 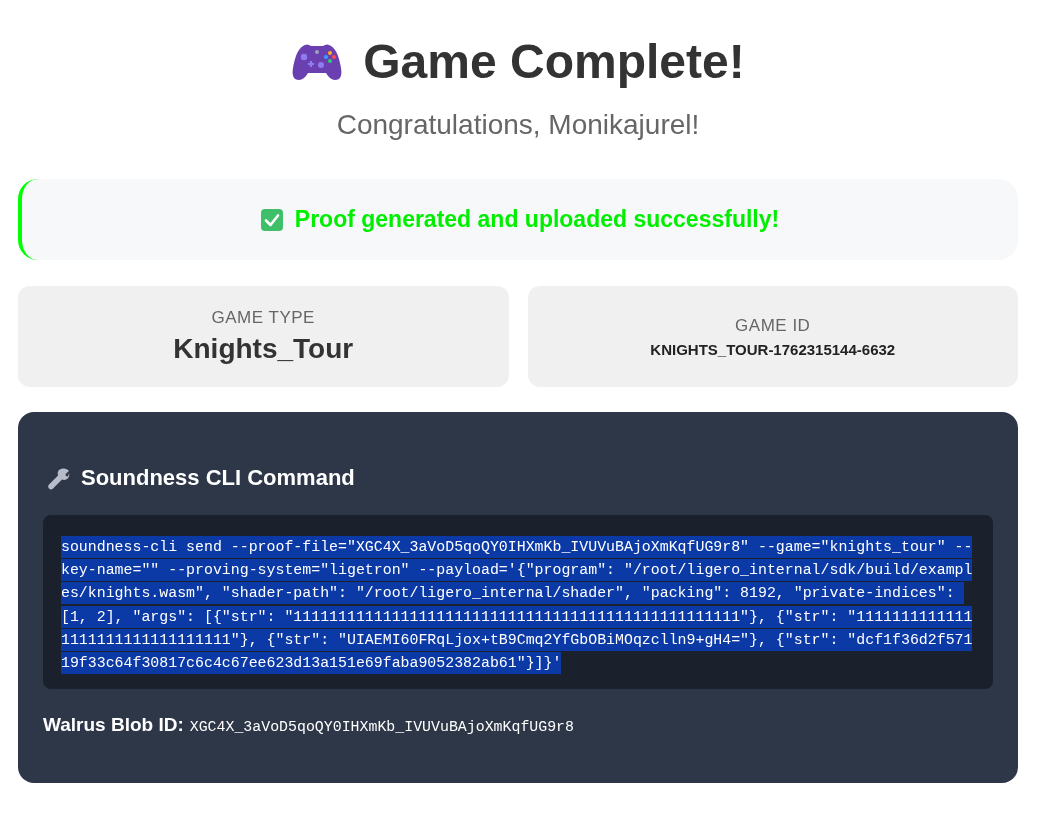 I want to click on subtitle: Congratulations, Monikajurel!, so click(x=518, y=125).